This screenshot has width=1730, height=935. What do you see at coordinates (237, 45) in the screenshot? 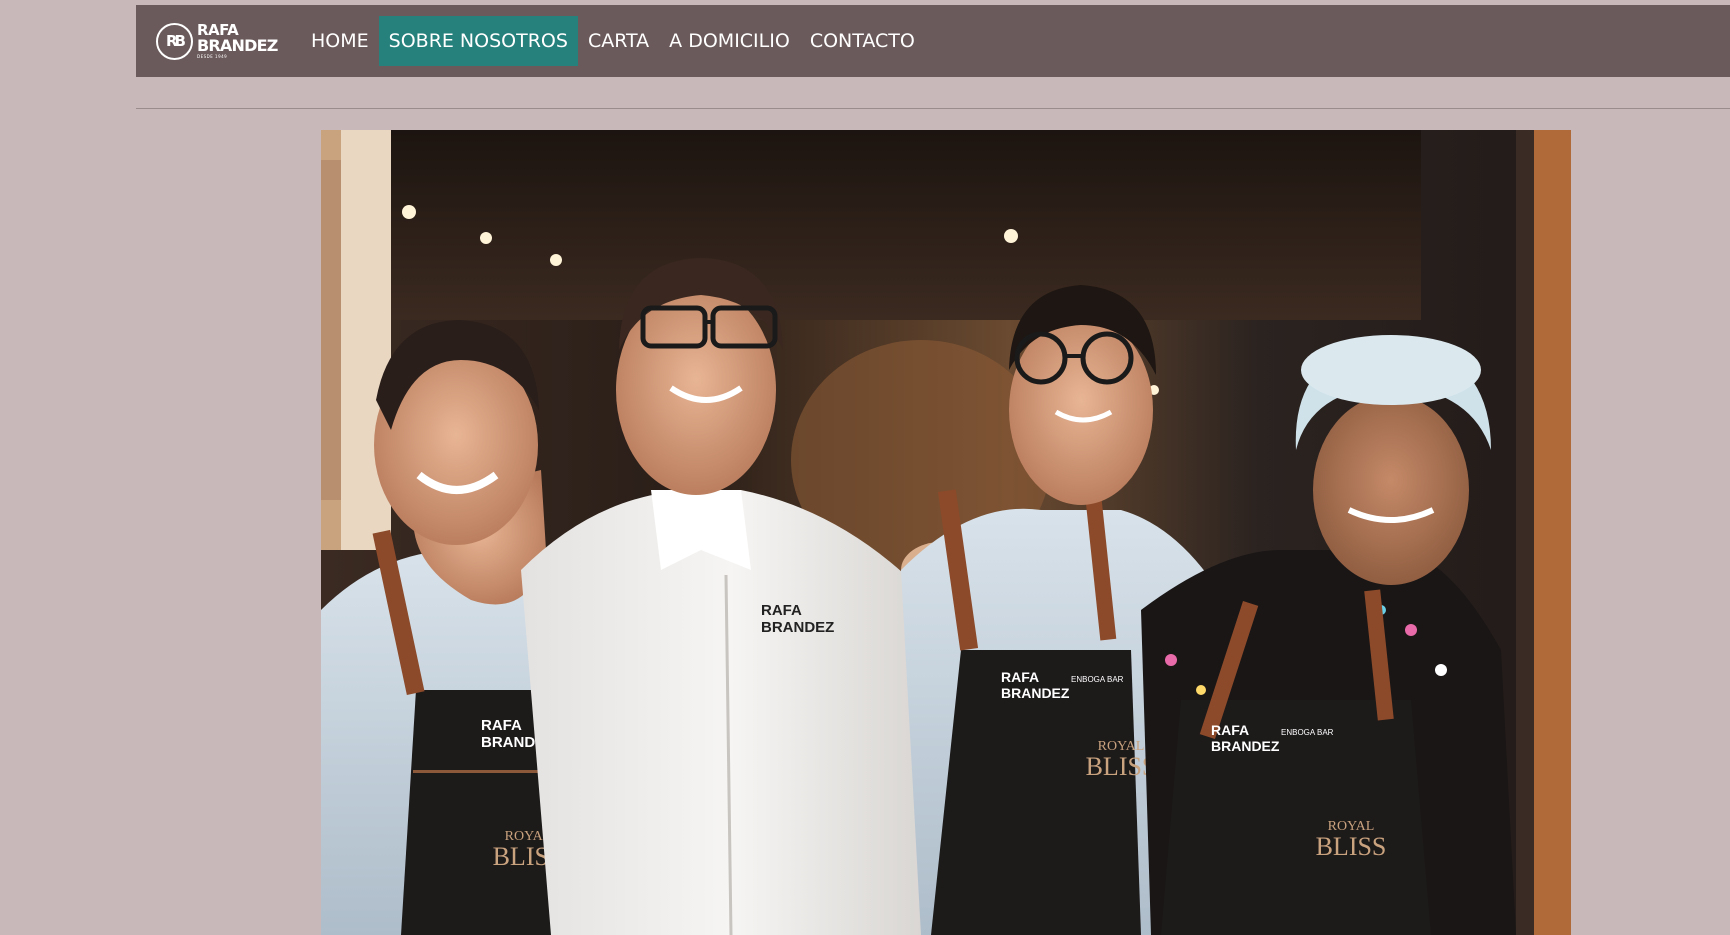
I see `logo-line-brandez: BRANDEZ` at bounding box center [237, 45].